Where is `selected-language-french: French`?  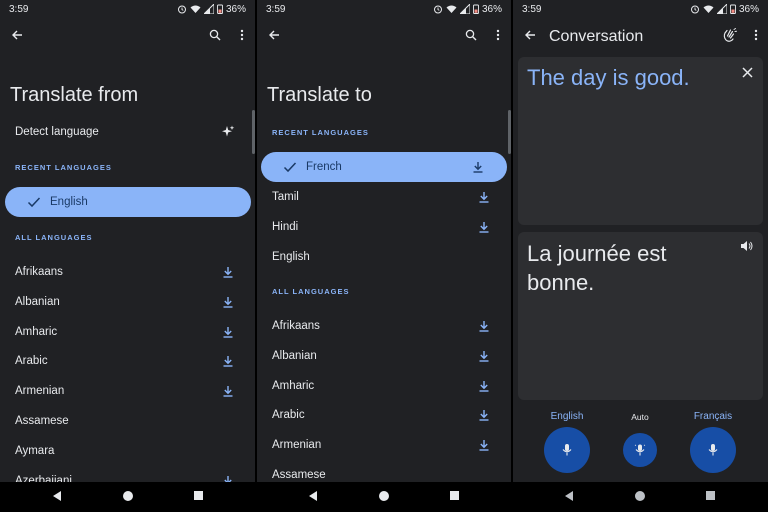 selected-language-french: French is located at coordinates (384, 167).